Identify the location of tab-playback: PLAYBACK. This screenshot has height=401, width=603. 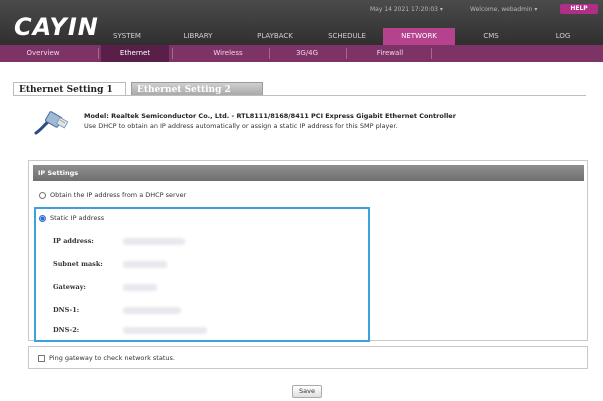
(275, 36).